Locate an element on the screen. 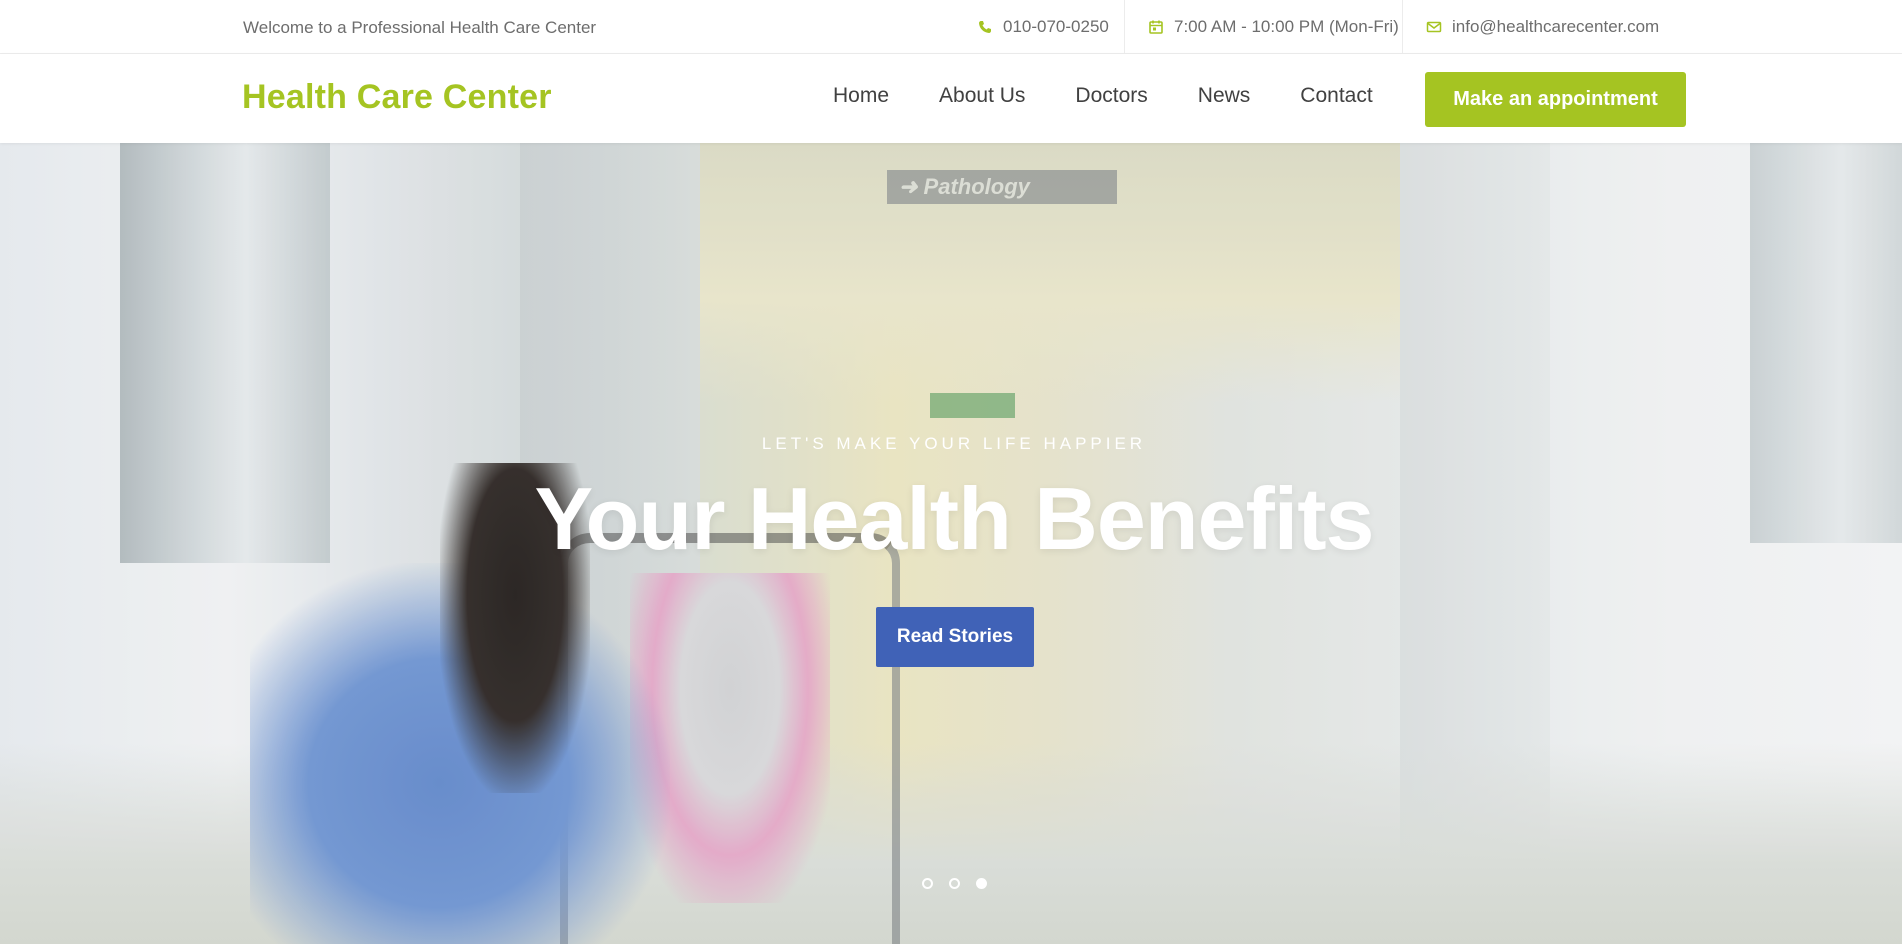 The image size is (1902, 944). read-stories-button: Read Stories is located at coordinates (955, 637).